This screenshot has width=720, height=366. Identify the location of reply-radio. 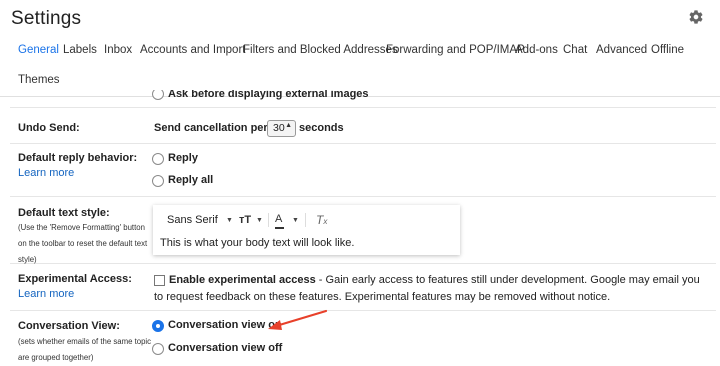
(158, 159).